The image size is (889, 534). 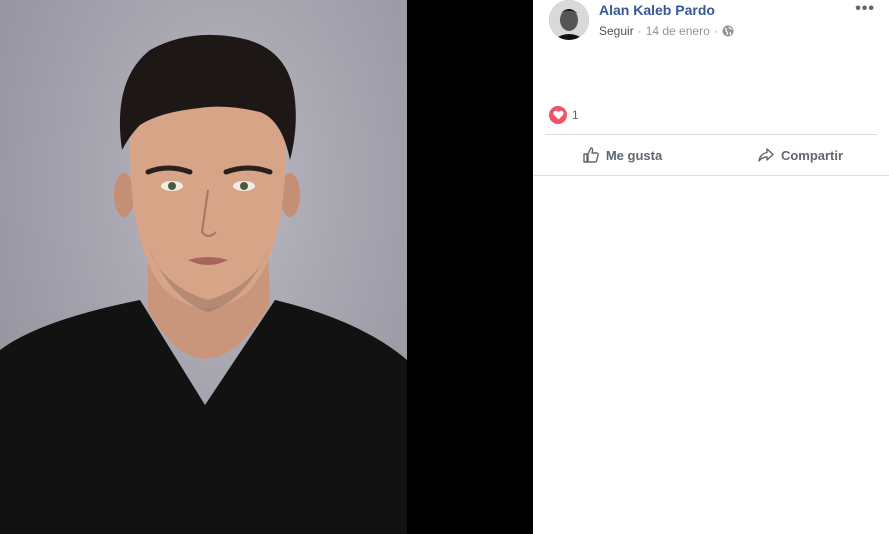 I want to click on globe-icon, so click(x=728, y=31).